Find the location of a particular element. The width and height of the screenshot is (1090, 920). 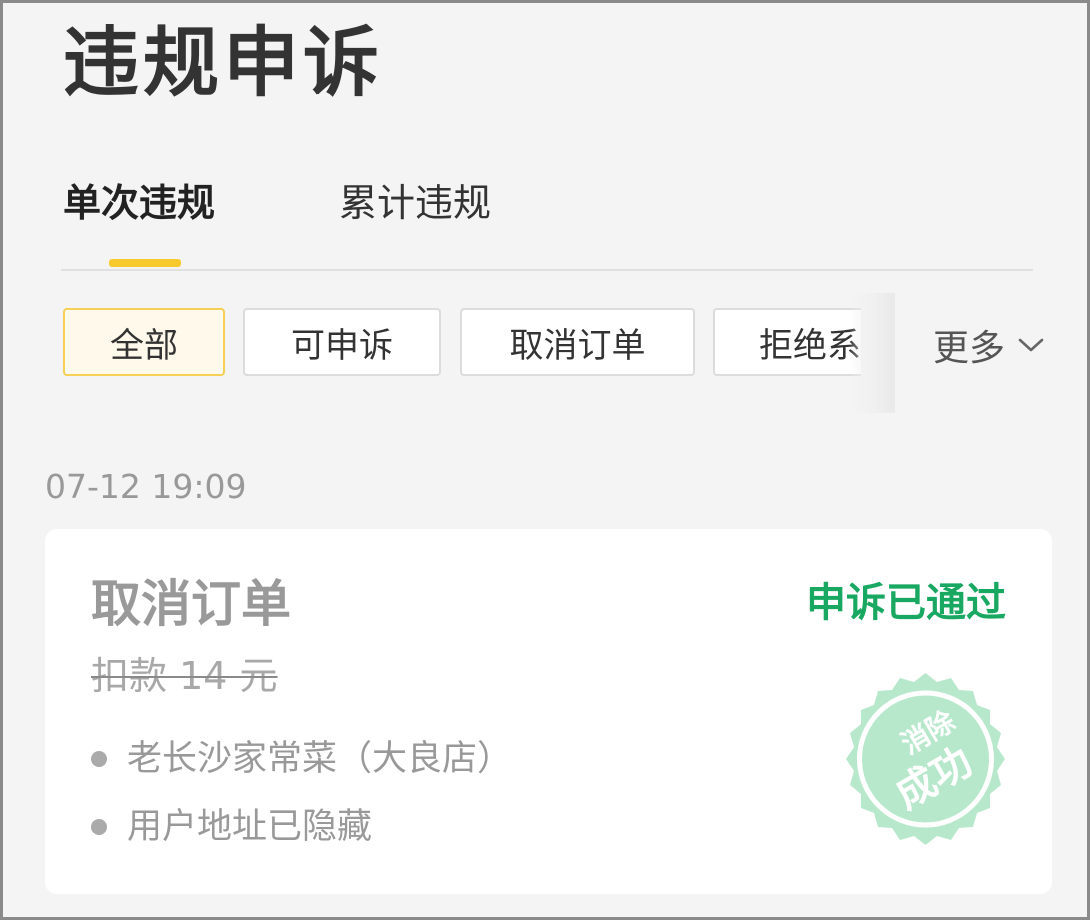

filter-chip-reject: 拒绝系 is located at coordinates (787, 342).